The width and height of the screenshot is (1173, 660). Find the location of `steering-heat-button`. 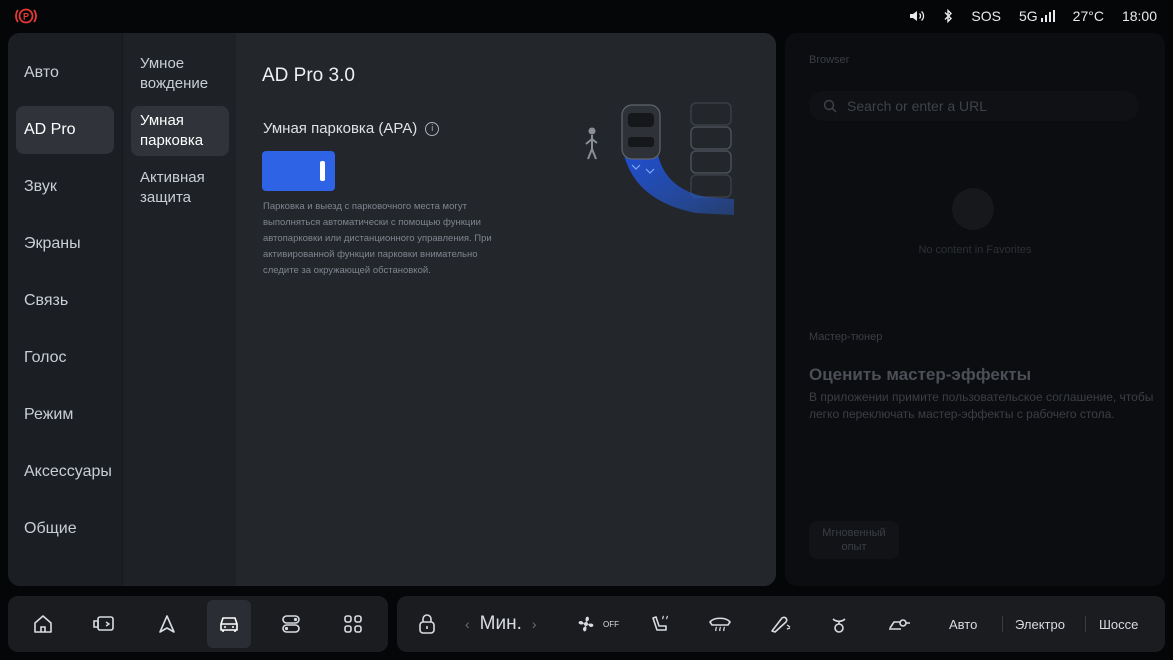

steering-heat-button is located at coordinates (839, 624).